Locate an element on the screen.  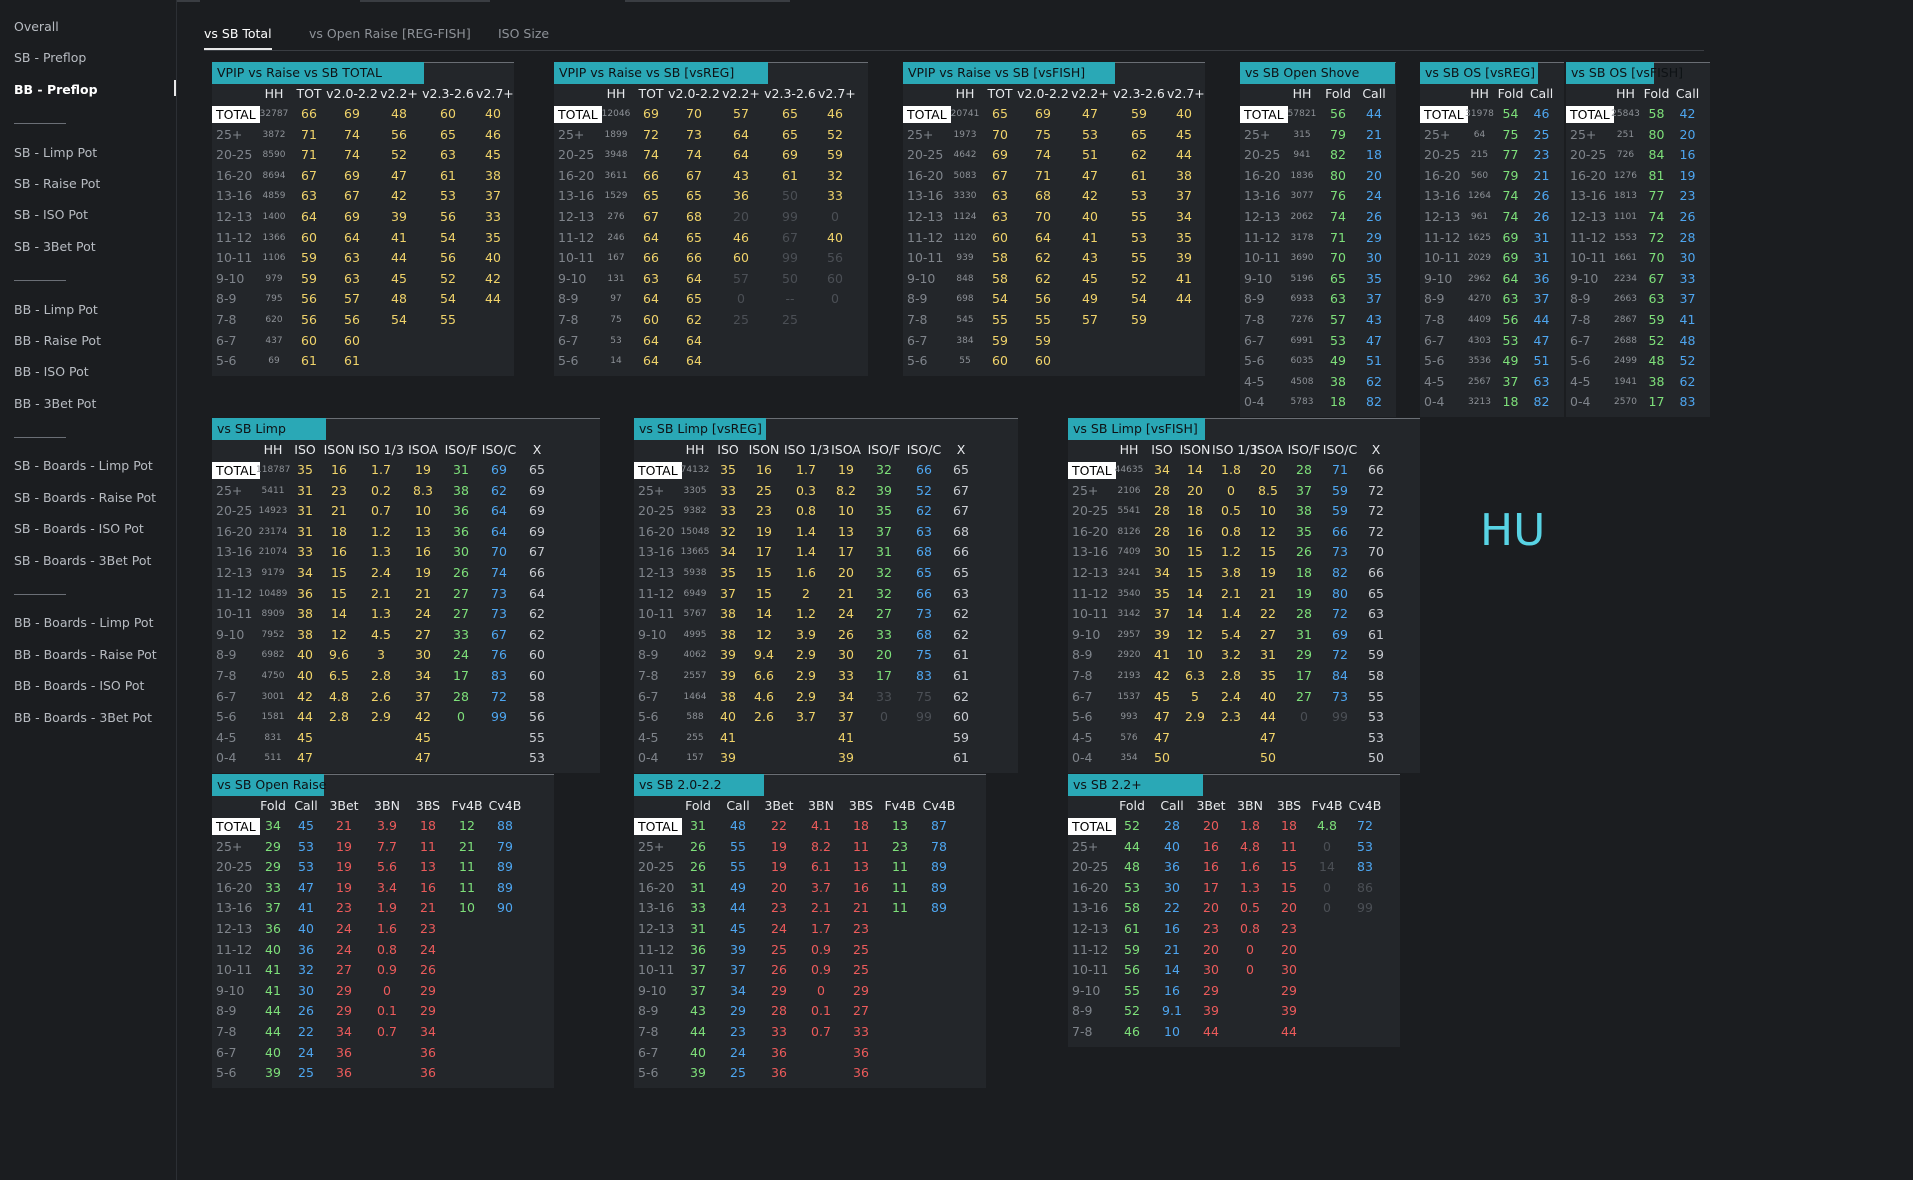
stack-range-label: 7-8 is located at coordinates (648, 675).